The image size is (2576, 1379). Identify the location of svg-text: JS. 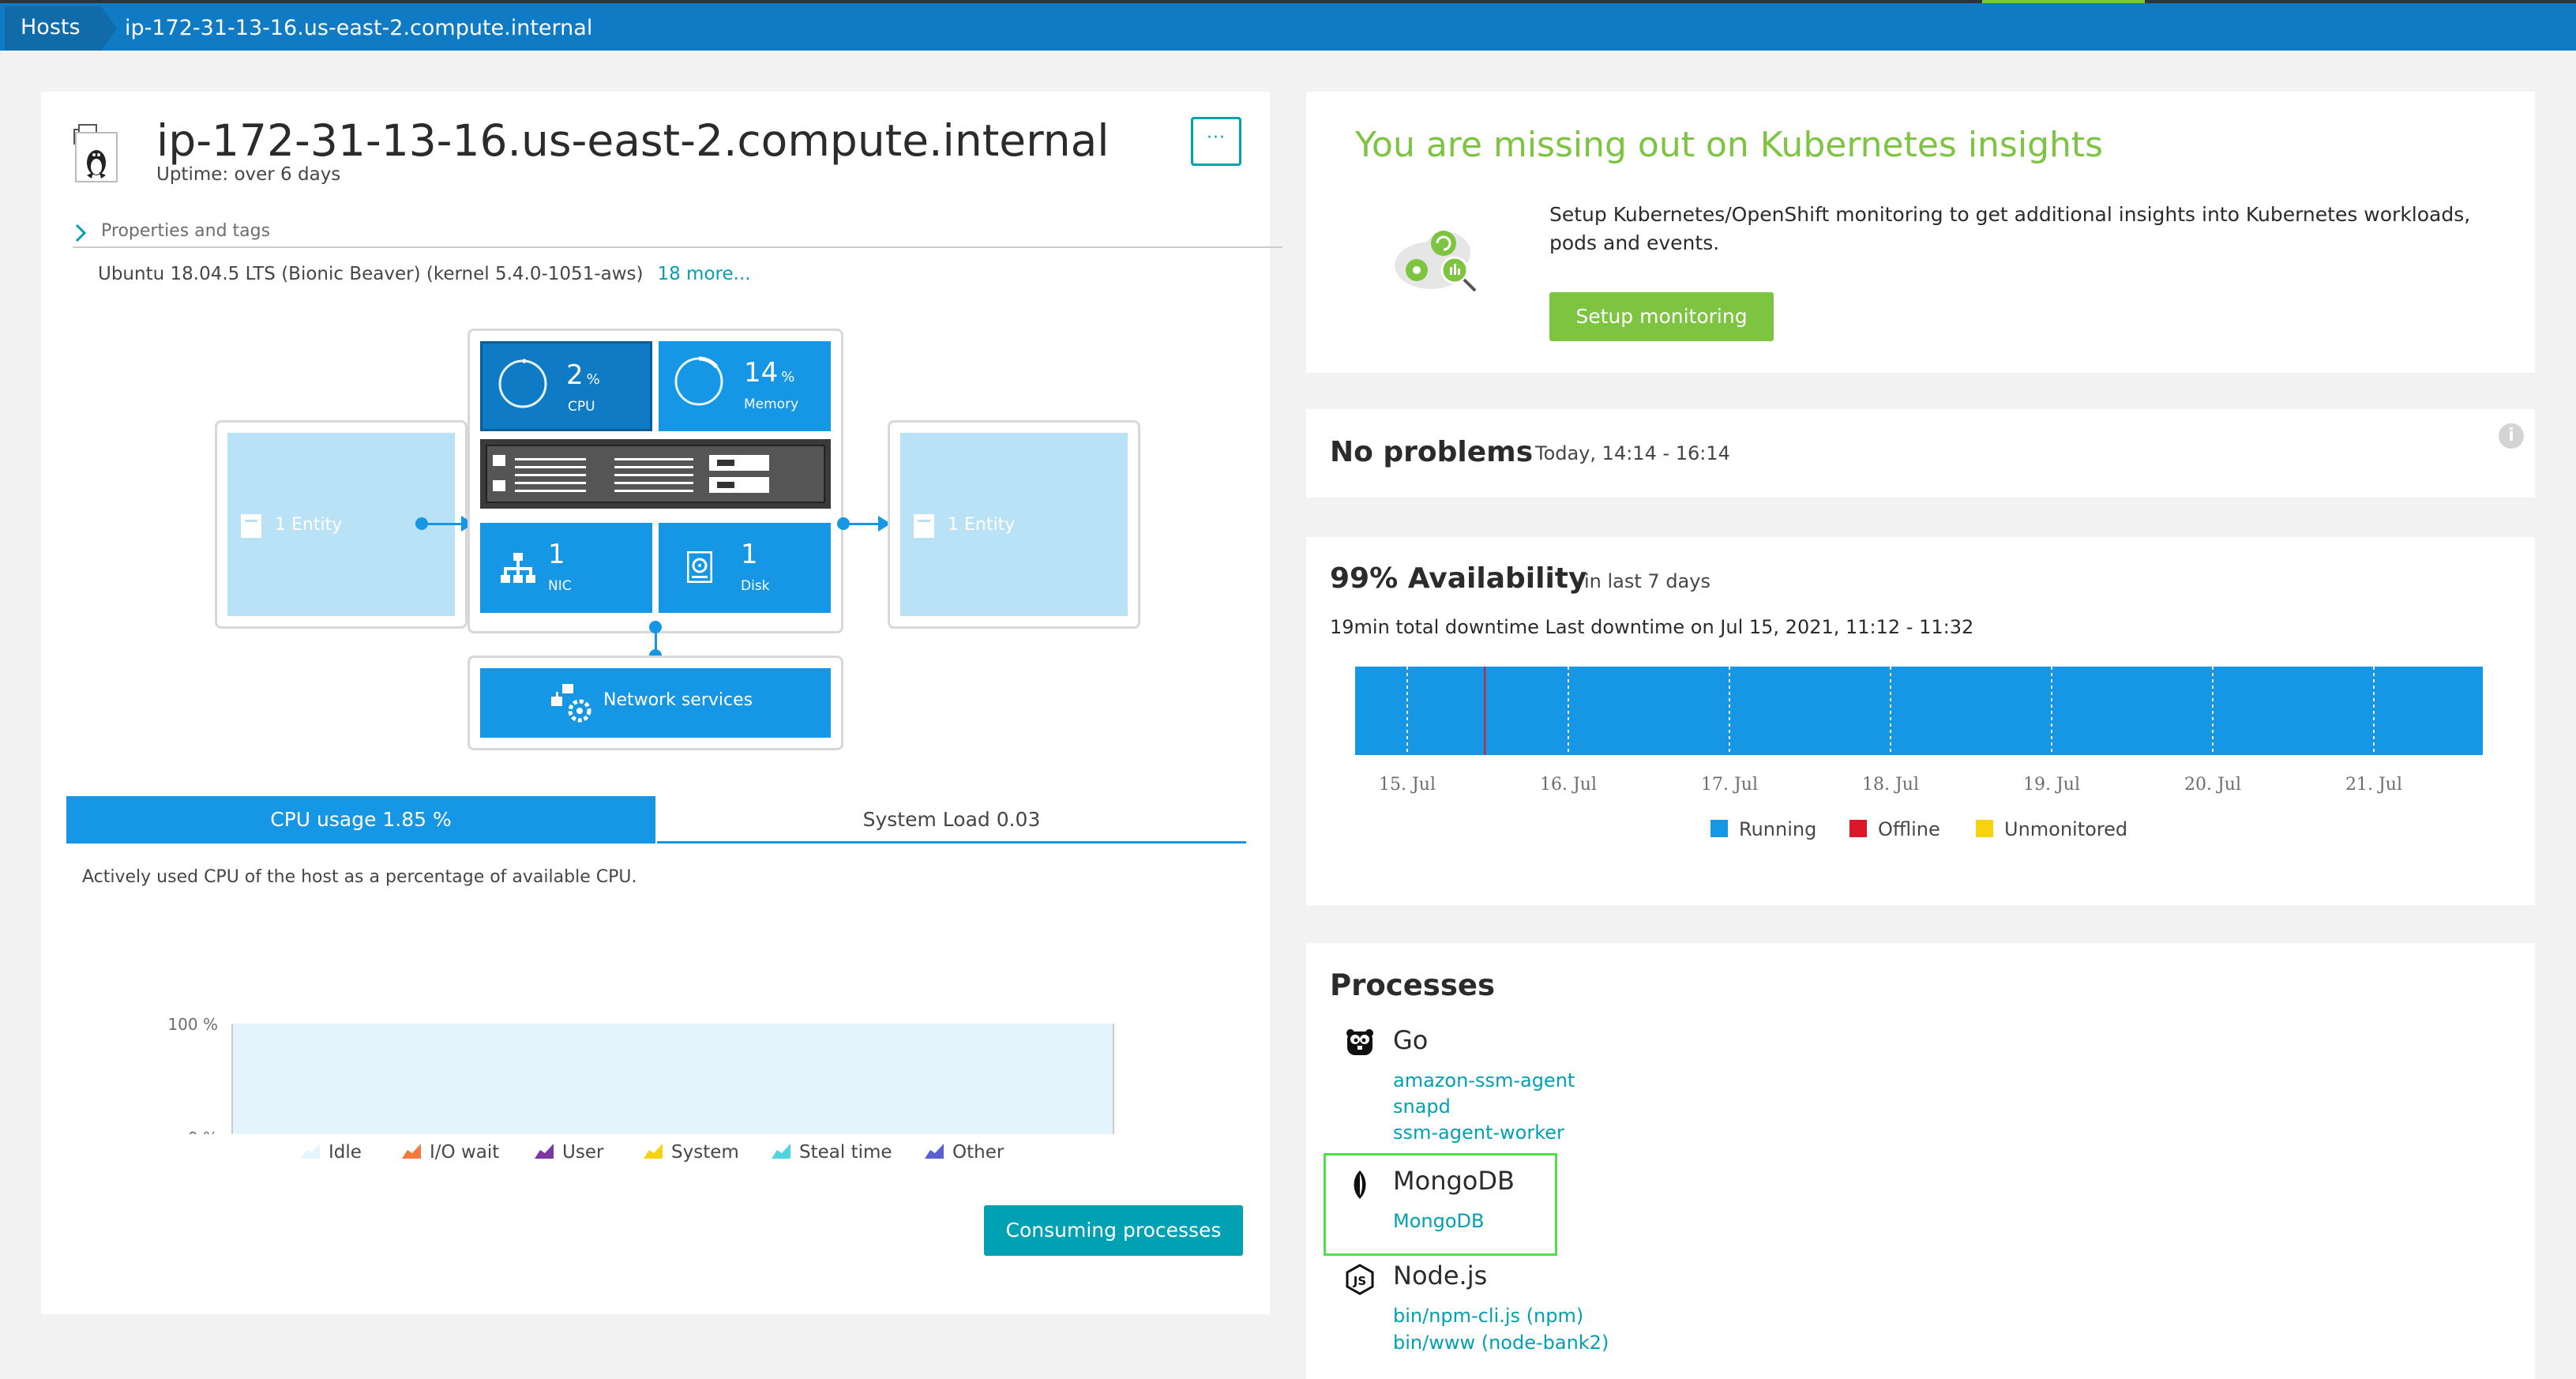
(1359, 1281).